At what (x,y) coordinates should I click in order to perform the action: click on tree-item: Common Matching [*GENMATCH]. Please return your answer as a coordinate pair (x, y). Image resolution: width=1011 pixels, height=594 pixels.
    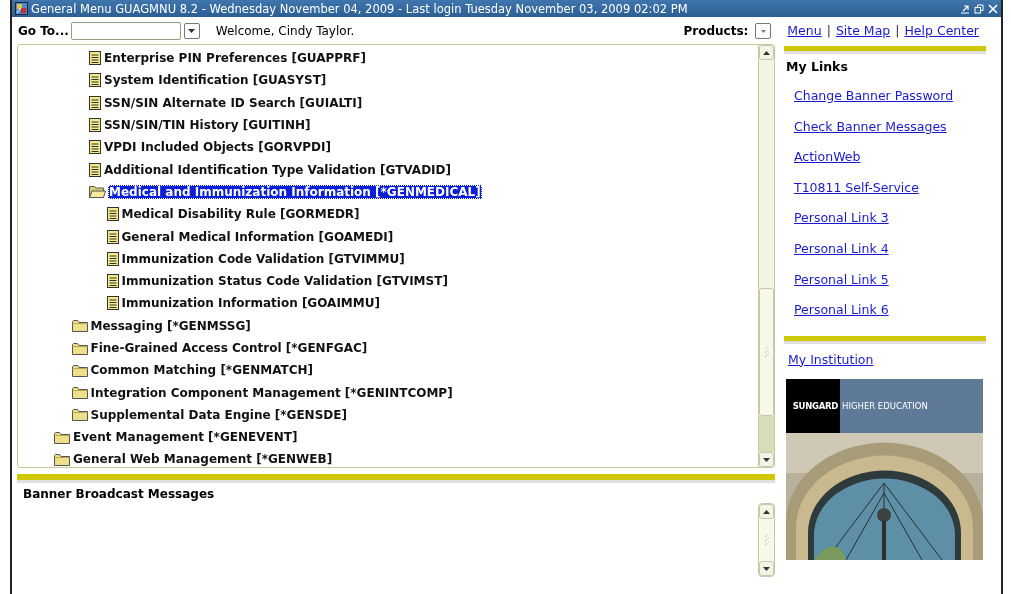
    Looking at the image, I should click on (202, 370).